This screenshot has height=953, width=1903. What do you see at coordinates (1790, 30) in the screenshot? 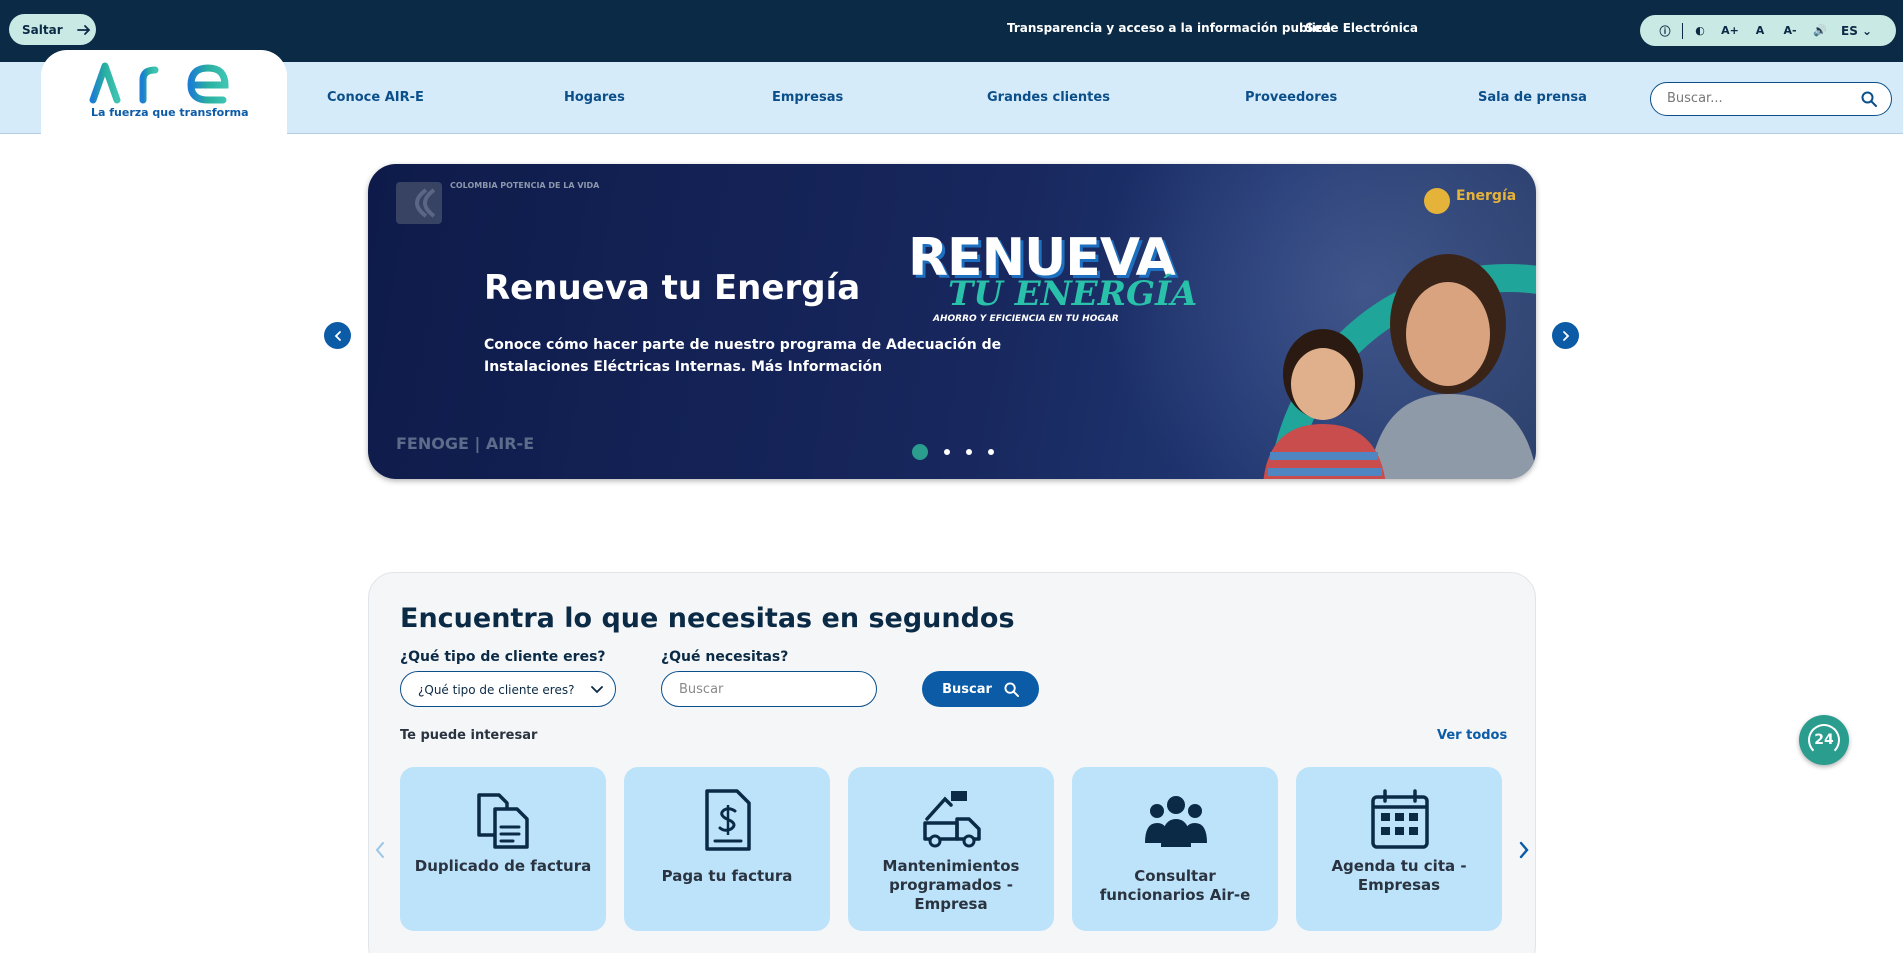
I see `font-decrease-button: A-` at bounding box center [1790, 30].